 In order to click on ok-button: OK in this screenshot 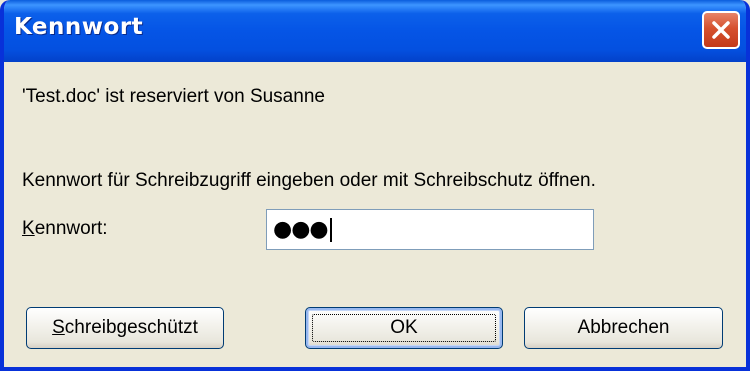, I will do `click(404, 328)`.